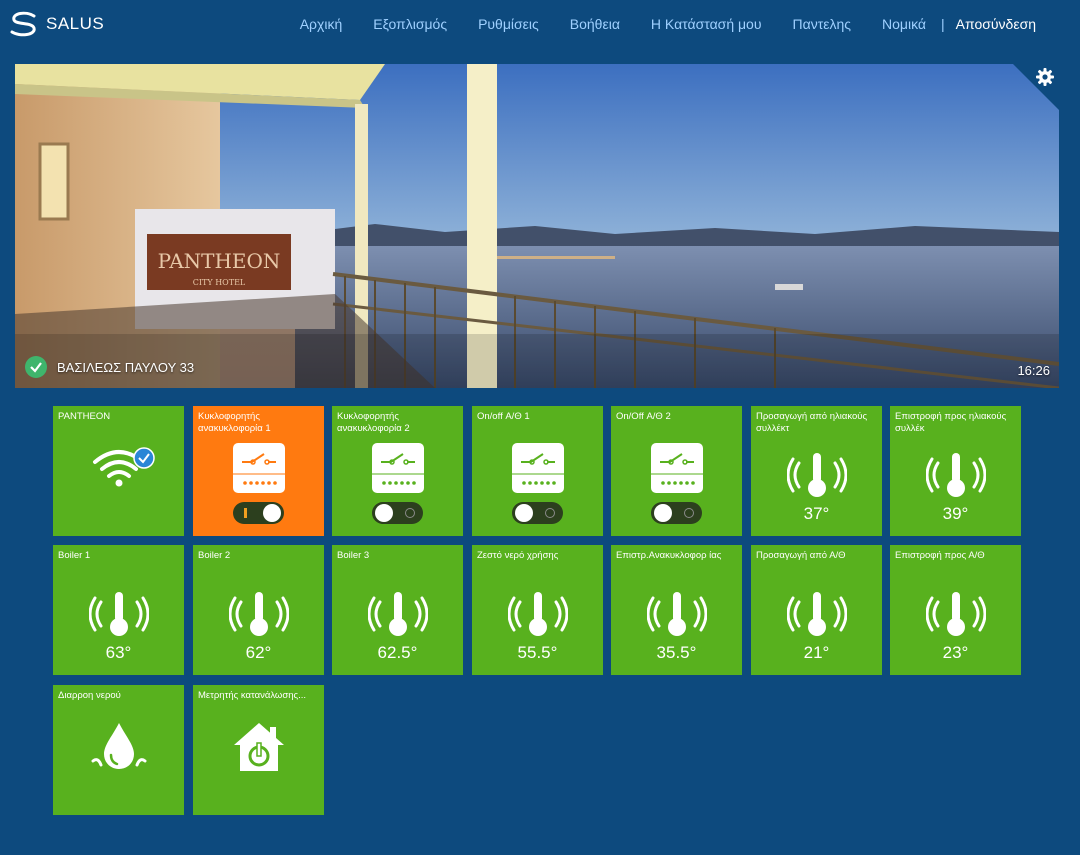 The image size is (1080, 855). I want to click on tile-heatpump-return: Επιστροφή προς Α/Θ 23°, so click(955, 610).